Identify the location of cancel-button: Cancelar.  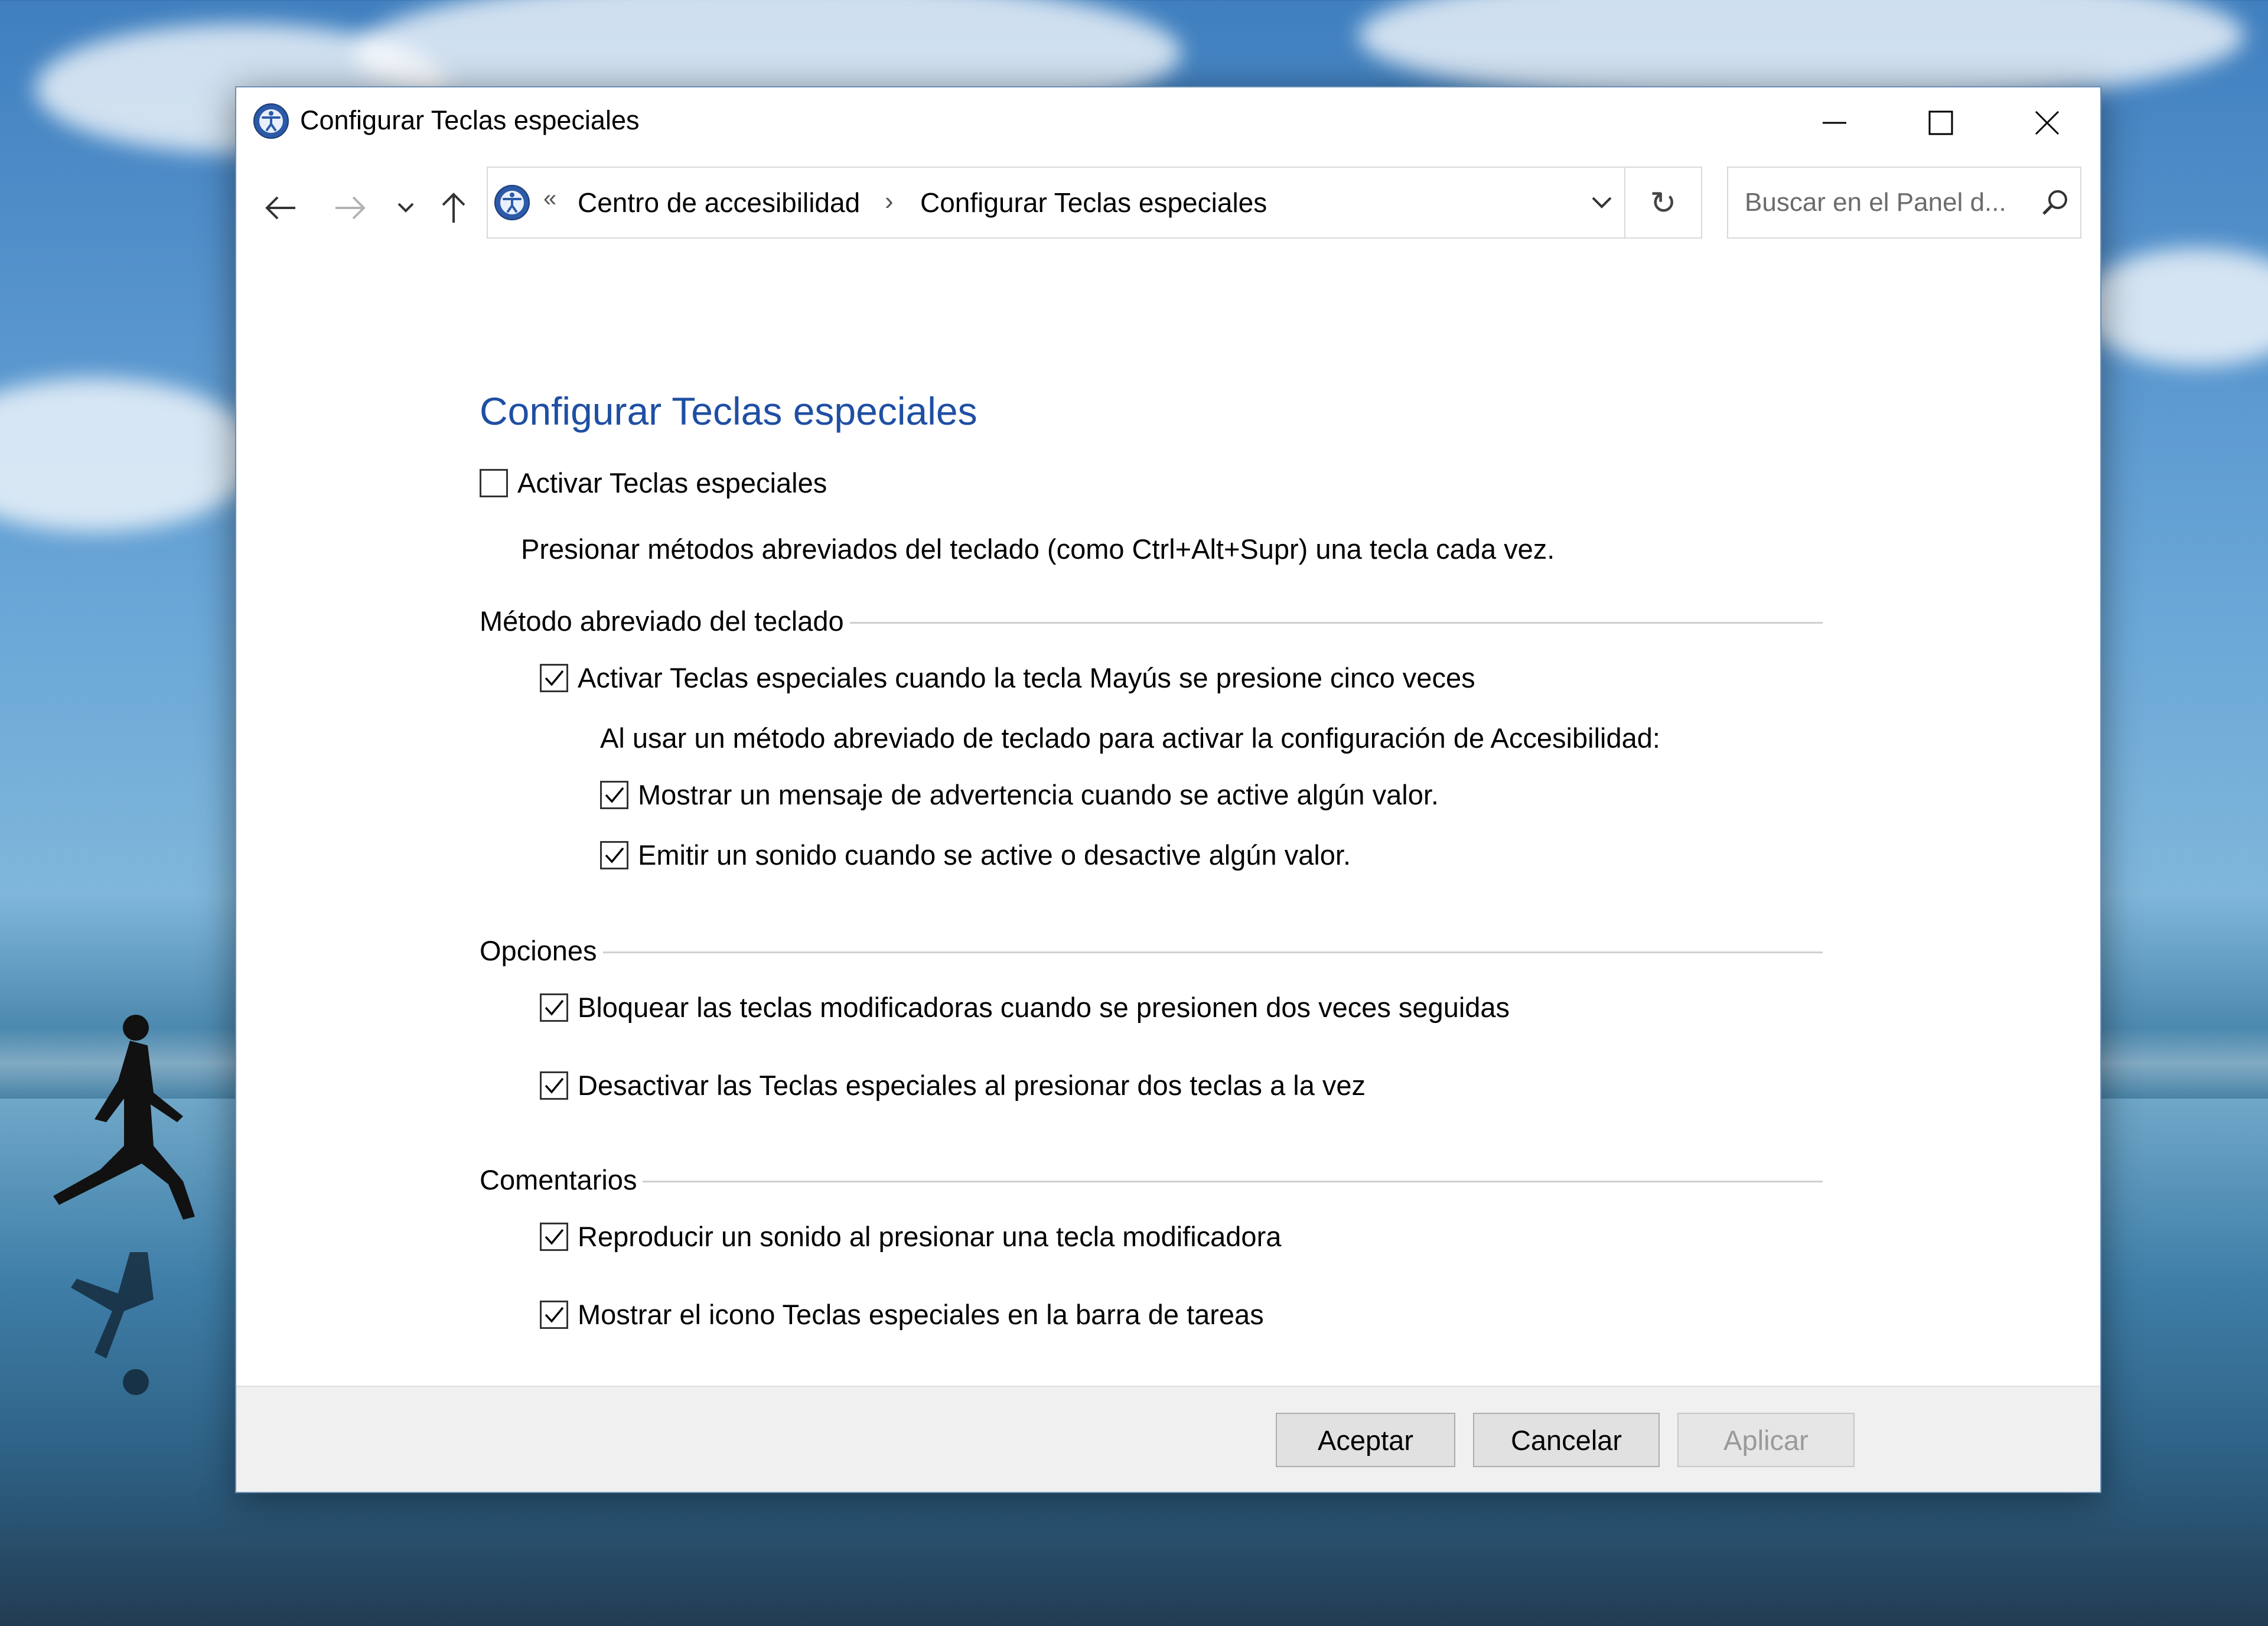
(1566, 1440).